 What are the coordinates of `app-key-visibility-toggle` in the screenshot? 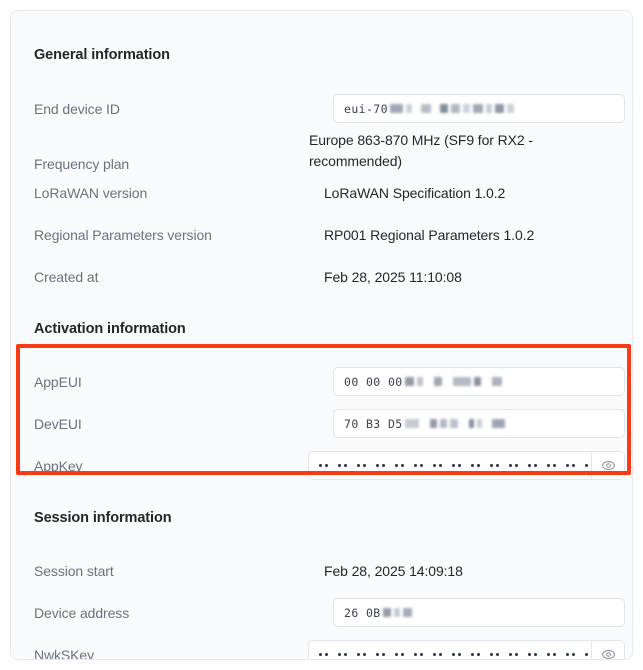 It's located at (608, 465).